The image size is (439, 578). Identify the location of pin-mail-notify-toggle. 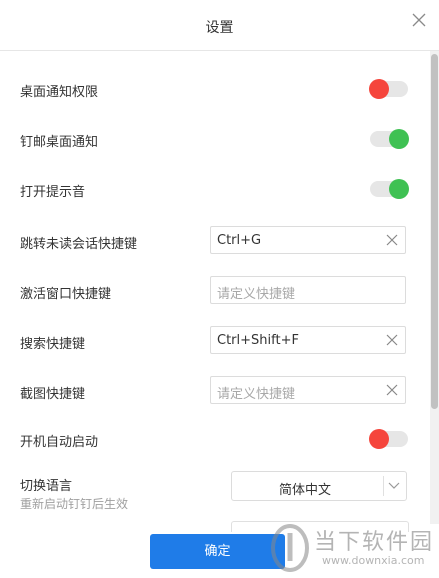
(389, 139).